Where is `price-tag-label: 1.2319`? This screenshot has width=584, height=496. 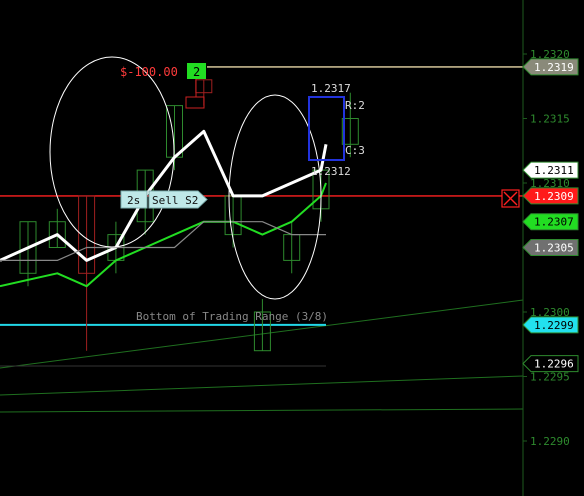 price-tag-label: 1.2319 is located at coordinates (554, 67).